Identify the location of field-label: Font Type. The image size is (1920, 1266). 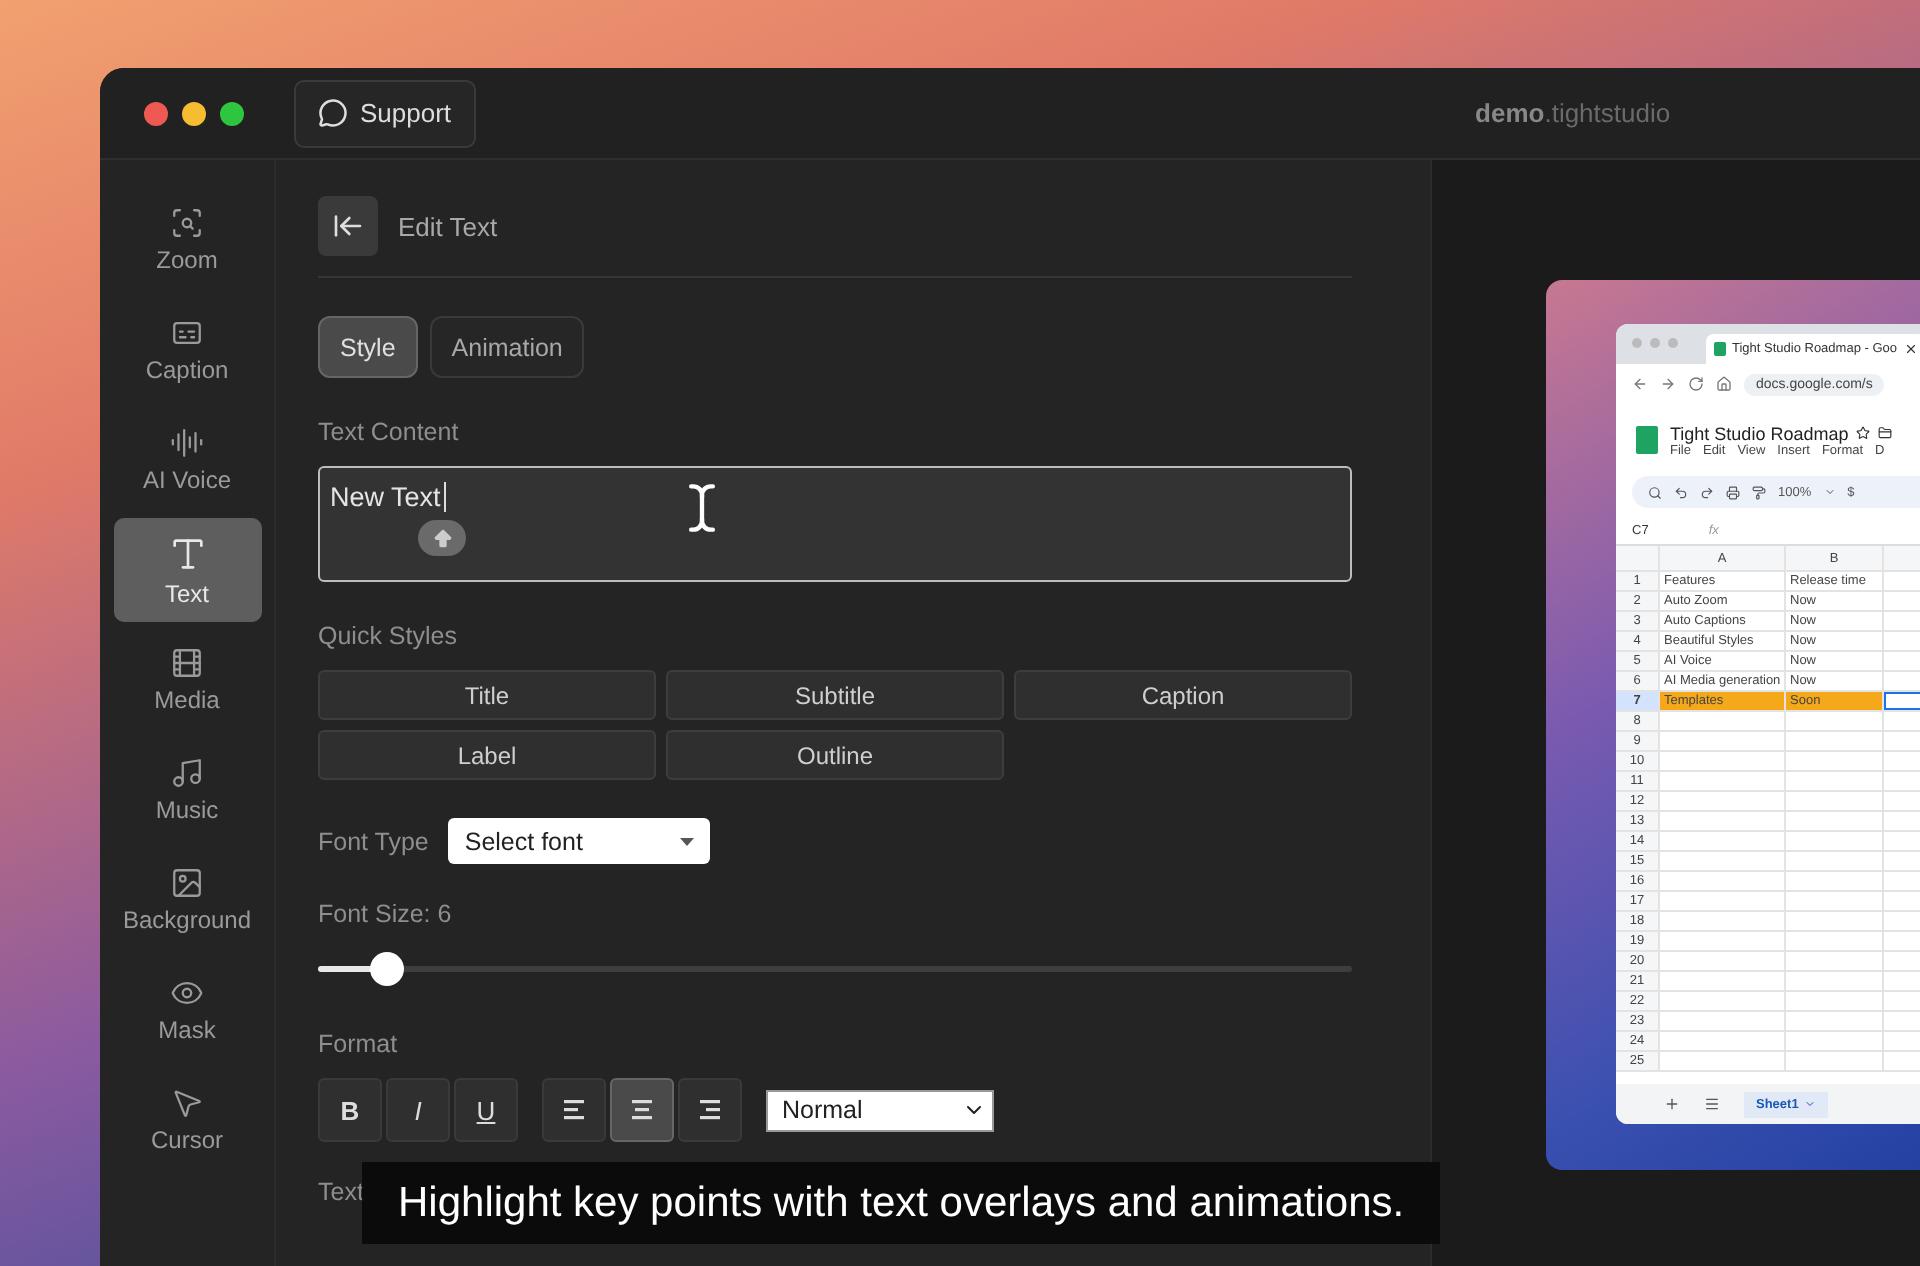
(373, 841).